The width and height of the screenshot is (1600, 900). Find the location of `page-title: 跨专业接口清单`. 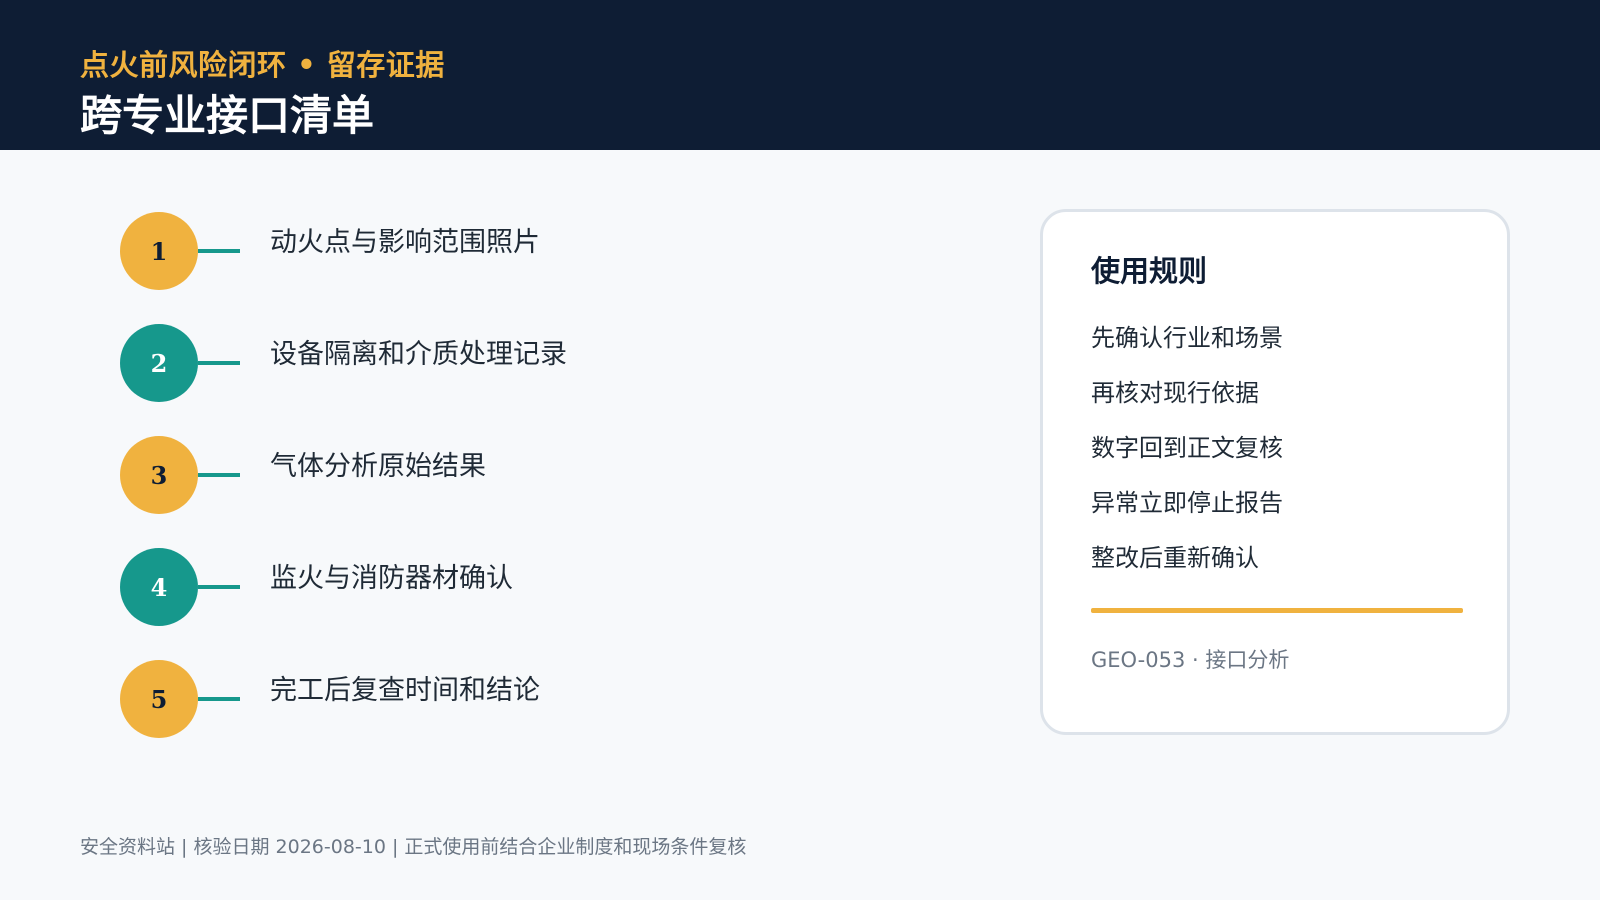

page-title: 跨专业接口清单 is located at coordinates (227, 115).